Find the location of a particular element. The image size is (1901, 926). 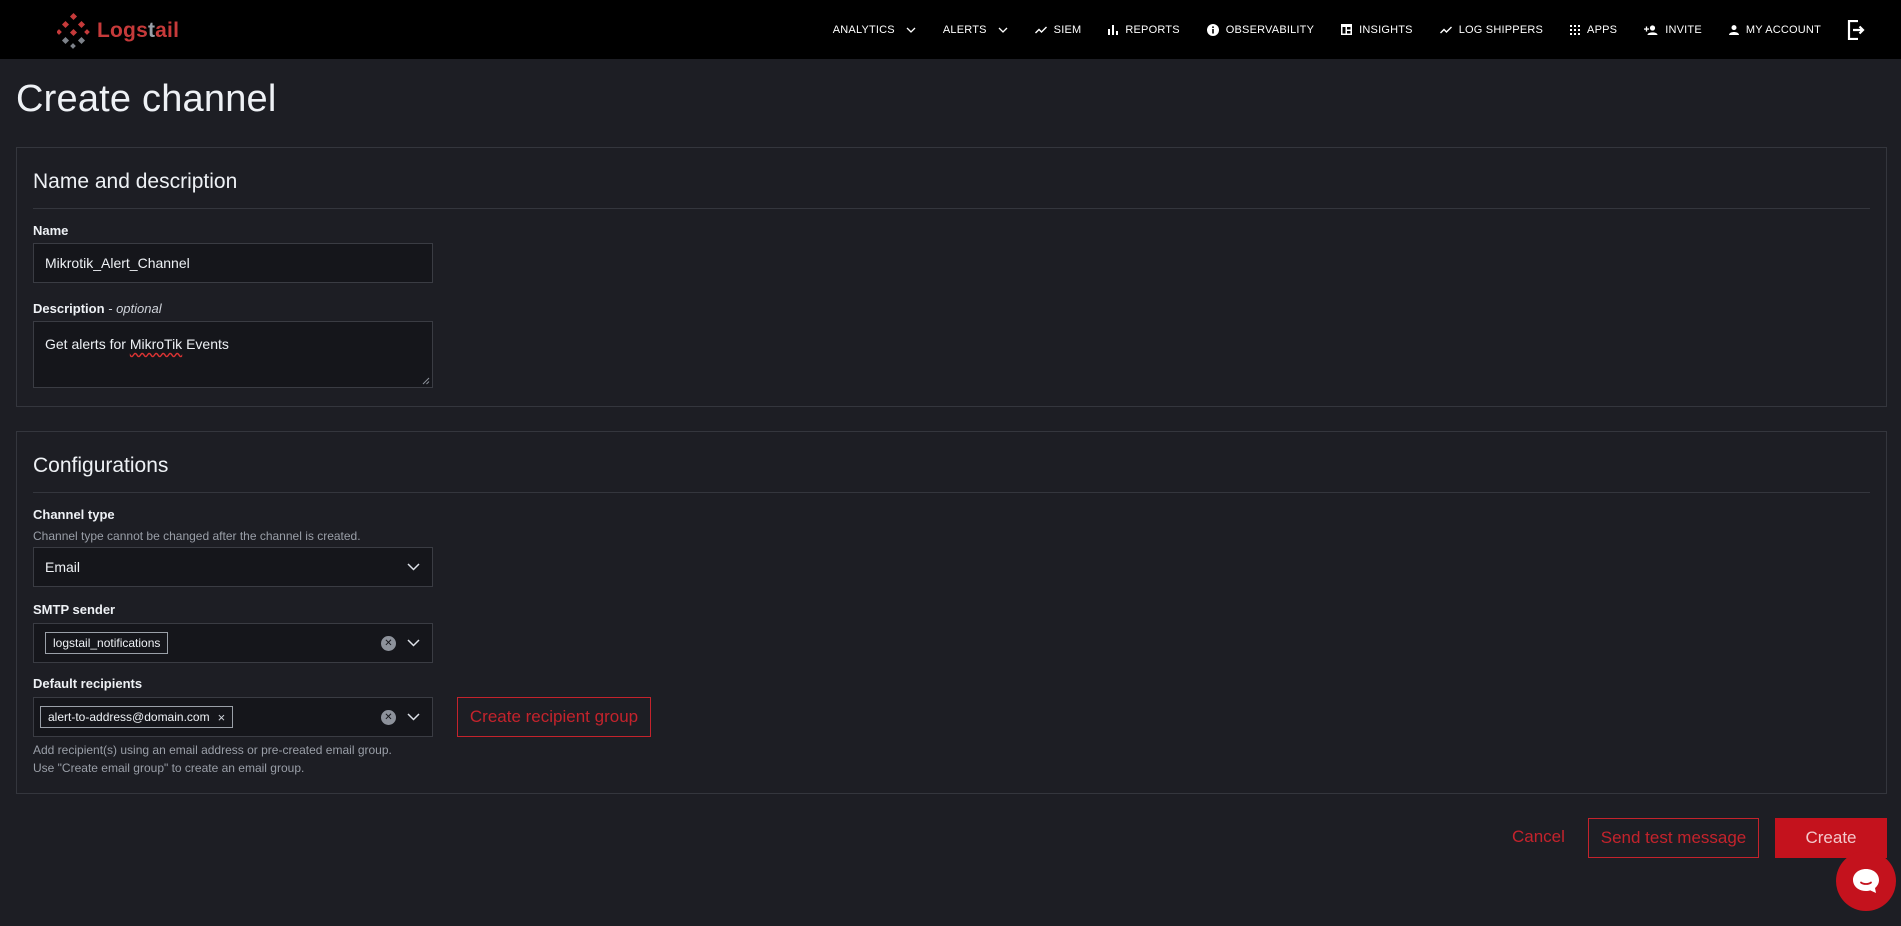

nav-insights-label: INSIGHTS is located at coordinates (1386, 29).